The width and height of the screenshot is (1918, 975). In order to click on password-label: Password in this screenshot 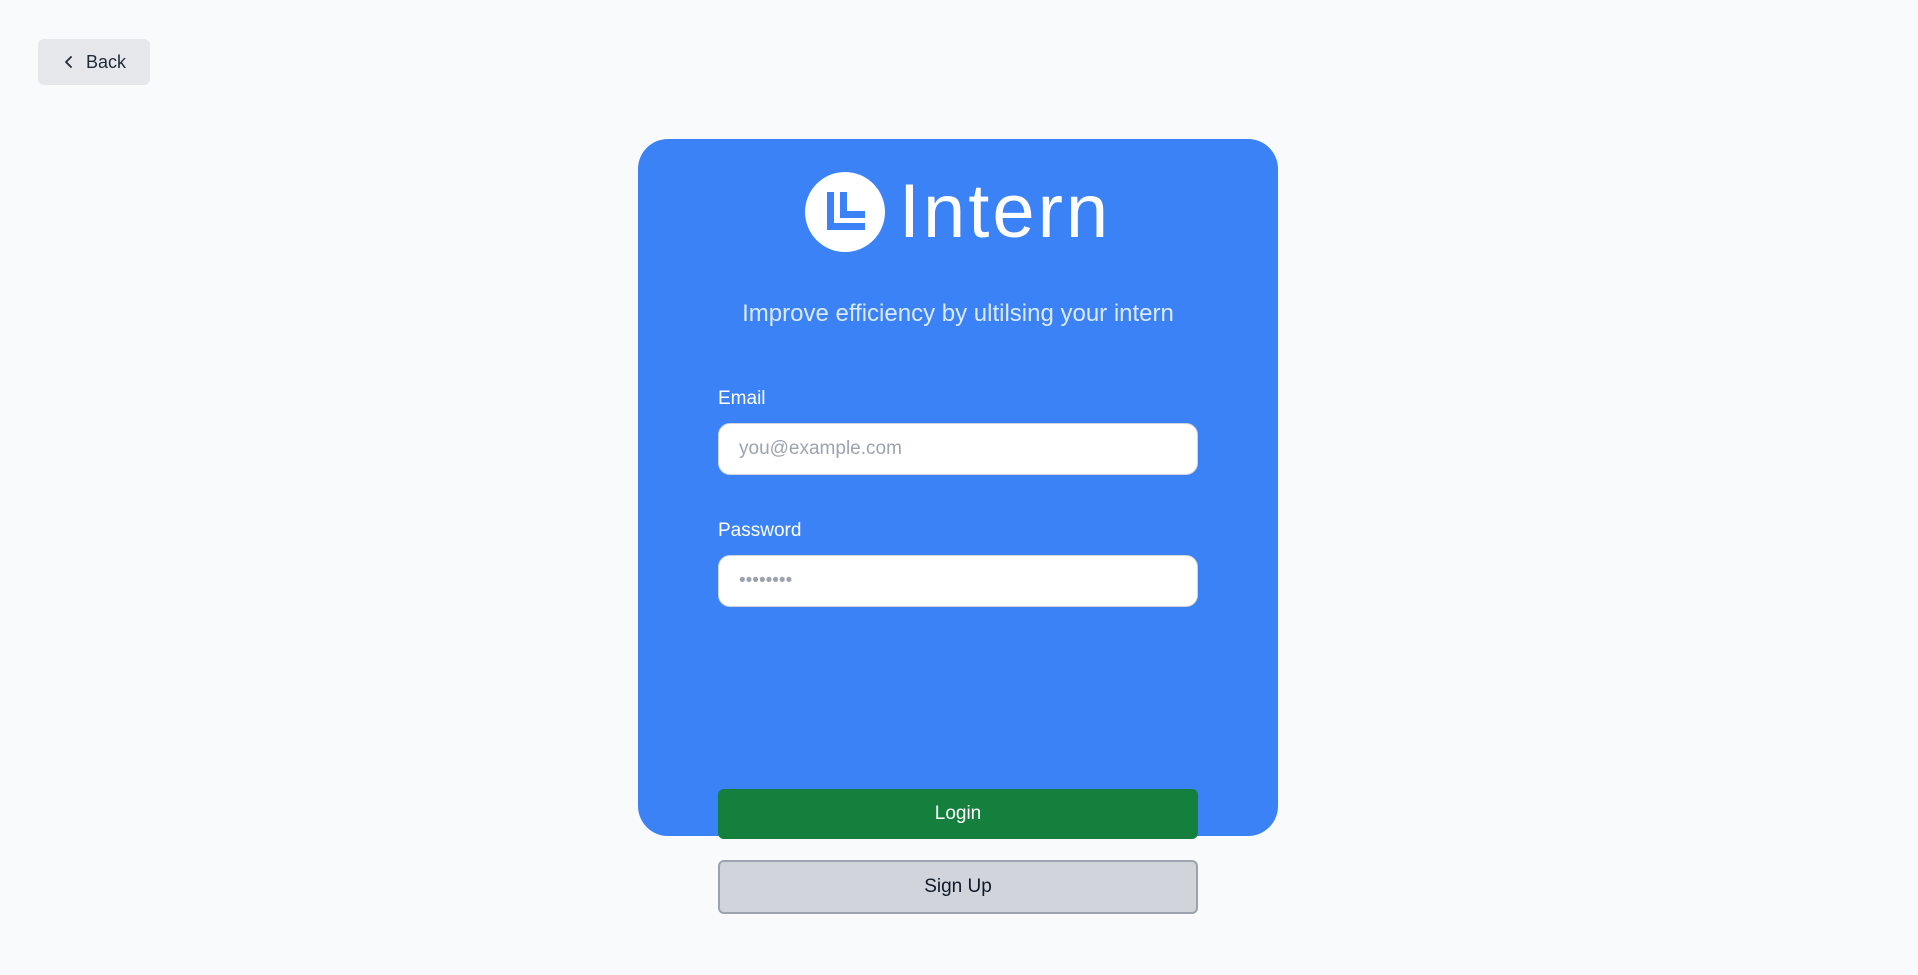, I will do `click(760, 530)`.